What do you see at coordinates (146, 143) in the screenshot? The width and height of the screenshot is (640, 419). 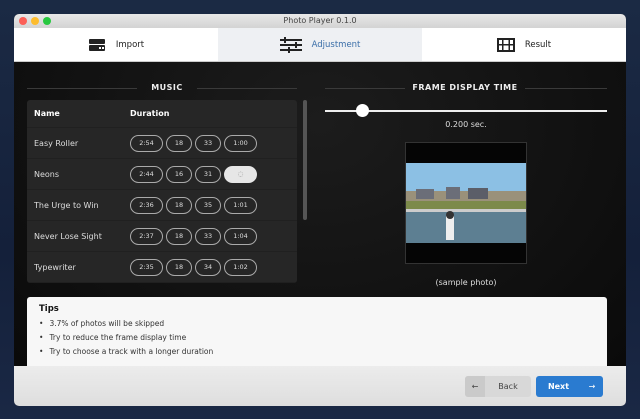 I see `duration-button: 2:54` at bounding box center [146, 143].